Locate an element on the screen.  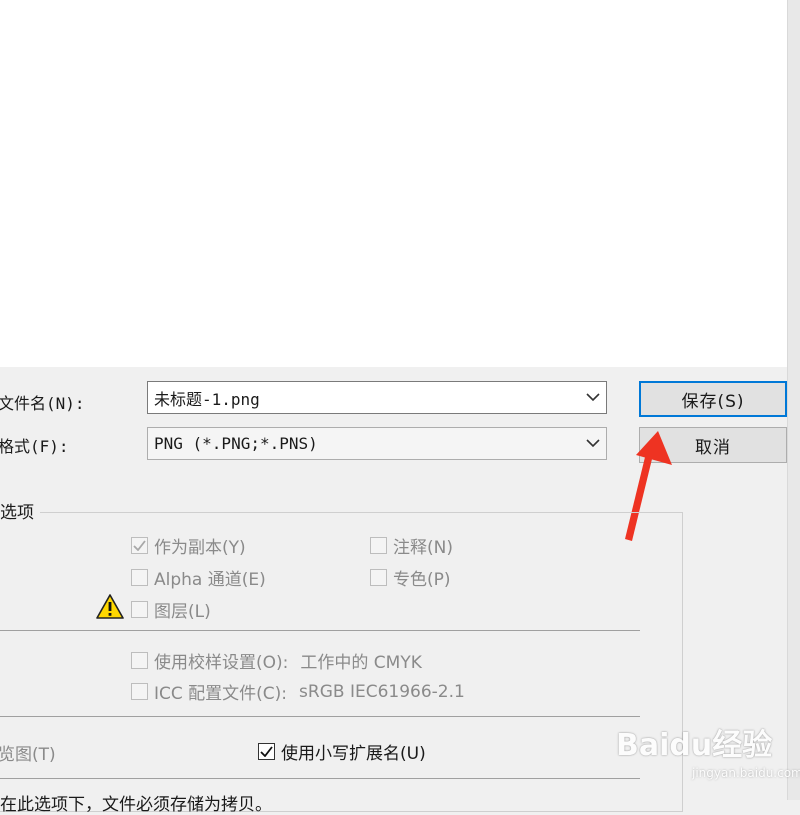
lowercase-ext-checkbox is located at coordinates (266, 751).